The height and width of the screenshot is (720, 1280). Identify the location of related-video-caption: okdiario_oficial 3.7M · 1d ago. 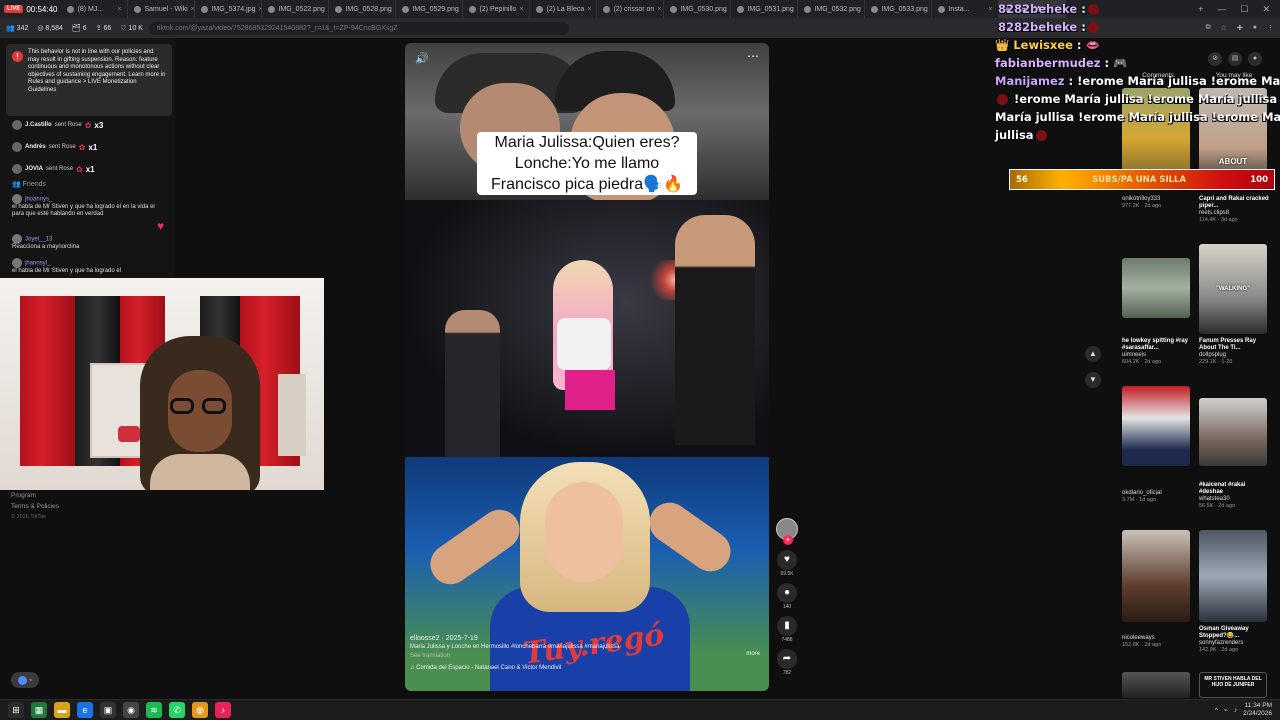
(1158, 497).